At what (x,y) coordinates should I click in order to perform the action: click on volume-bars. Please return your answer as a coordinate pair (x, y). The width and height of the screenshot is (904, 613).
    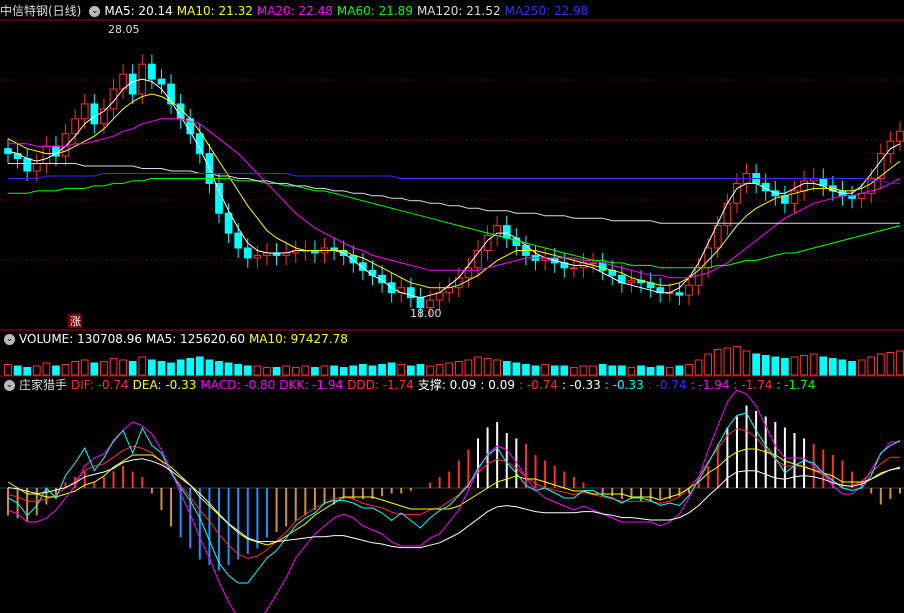
    Looking at the image, I should click on (454, 361).